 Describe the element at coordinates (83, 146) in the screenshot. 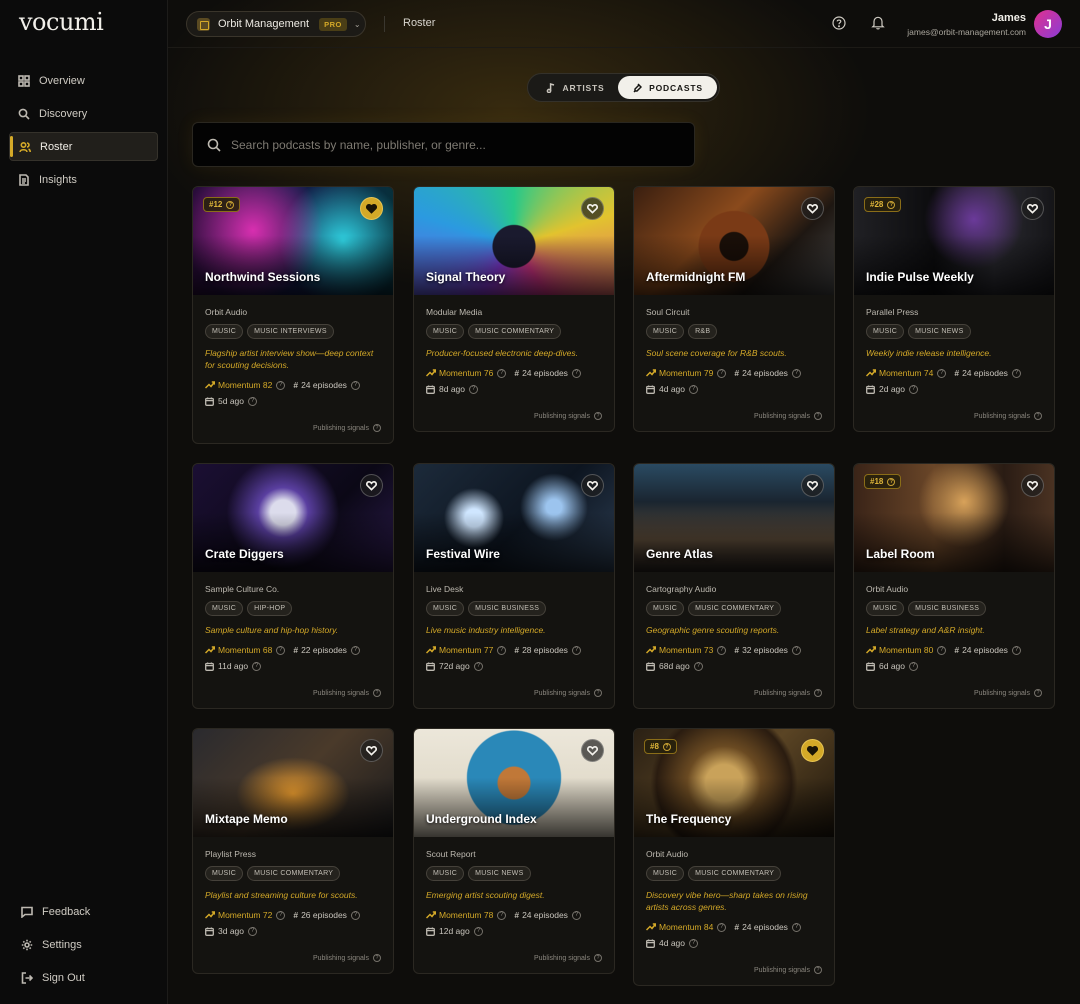

I see `sidebar-item-roster: Roster` at that location.